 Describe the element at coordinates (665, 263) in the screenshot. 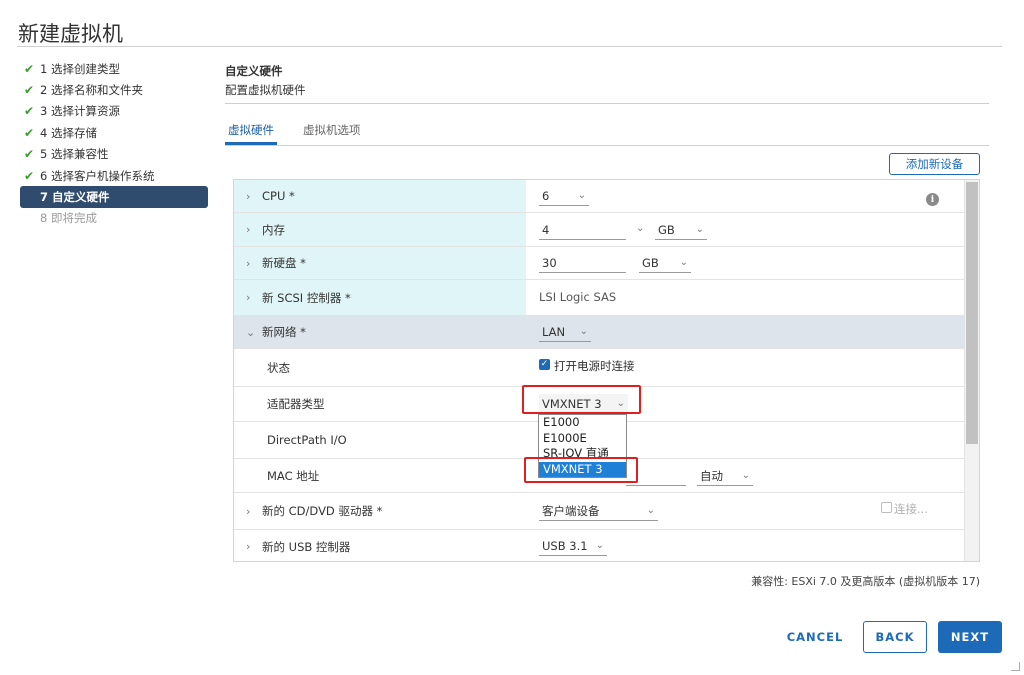

I see `disk-unit-select: GB ⌄` at that location.